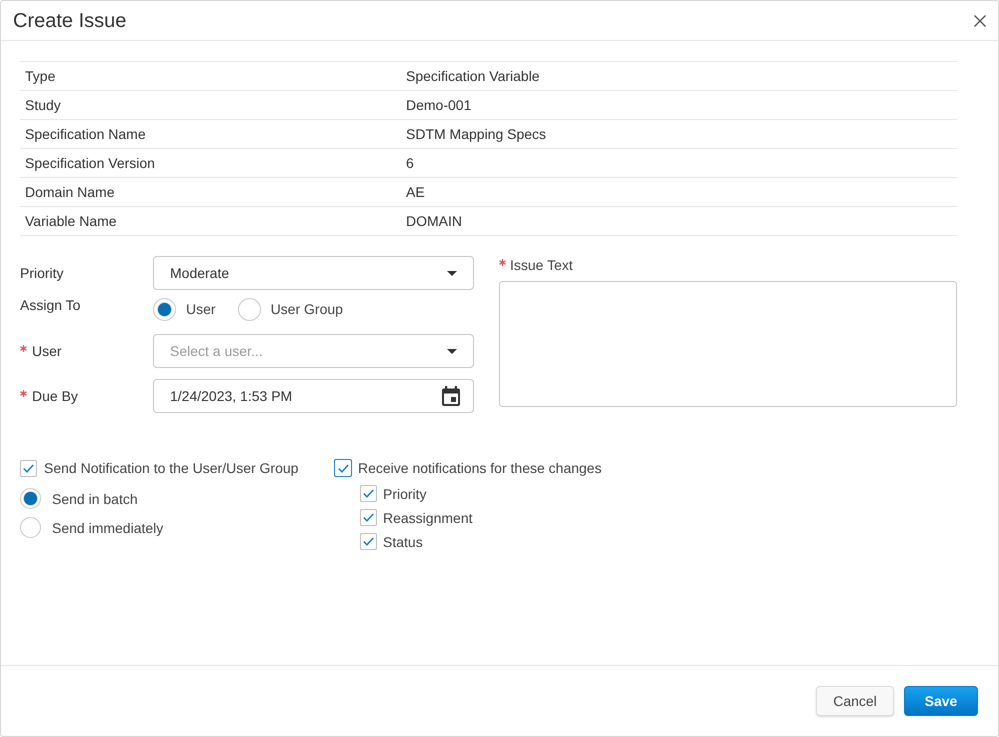 The image size is (999, 737). What do you see at coordinates (434, 221) in the screenshot?
I see `detail-value: DOMAIN` at bounding box center [434, 221].